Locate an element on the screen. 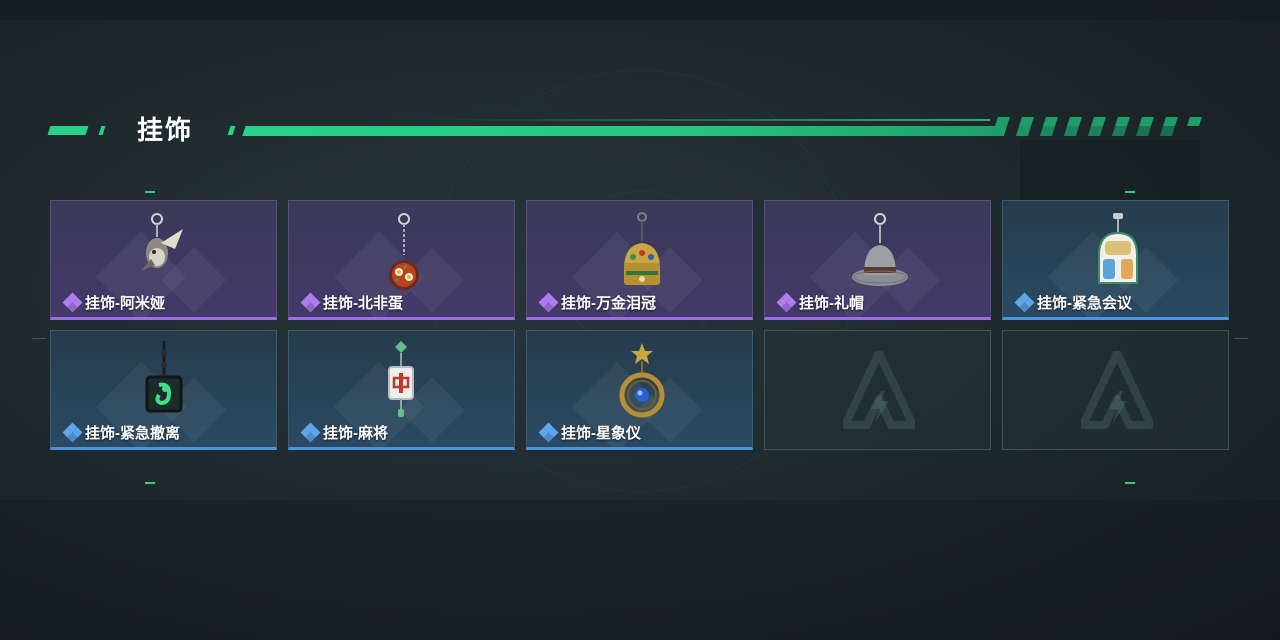 The width and height of the screenshot is (1280, 640). header-accent-left is located at coordinates (68, 130).